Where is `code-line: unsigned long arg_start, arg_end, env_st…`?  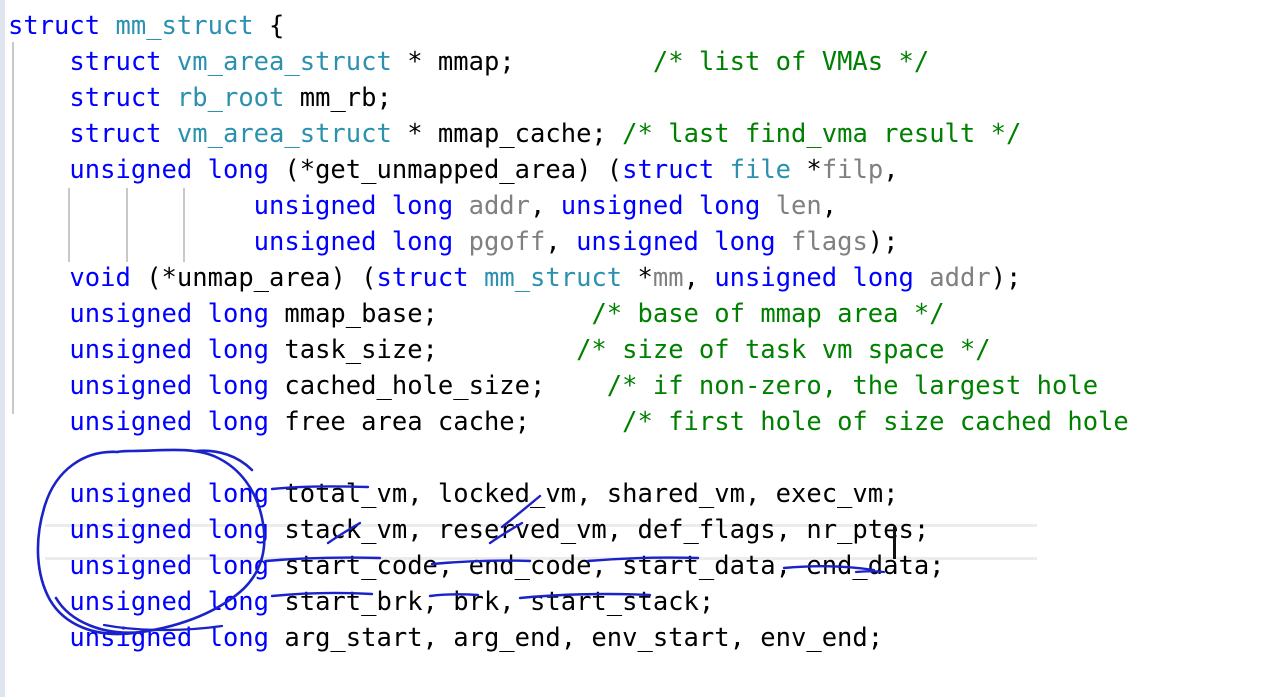 code-line: unsigned long arg_start, arg_end, env_st… is located at coordinates (445, 638).